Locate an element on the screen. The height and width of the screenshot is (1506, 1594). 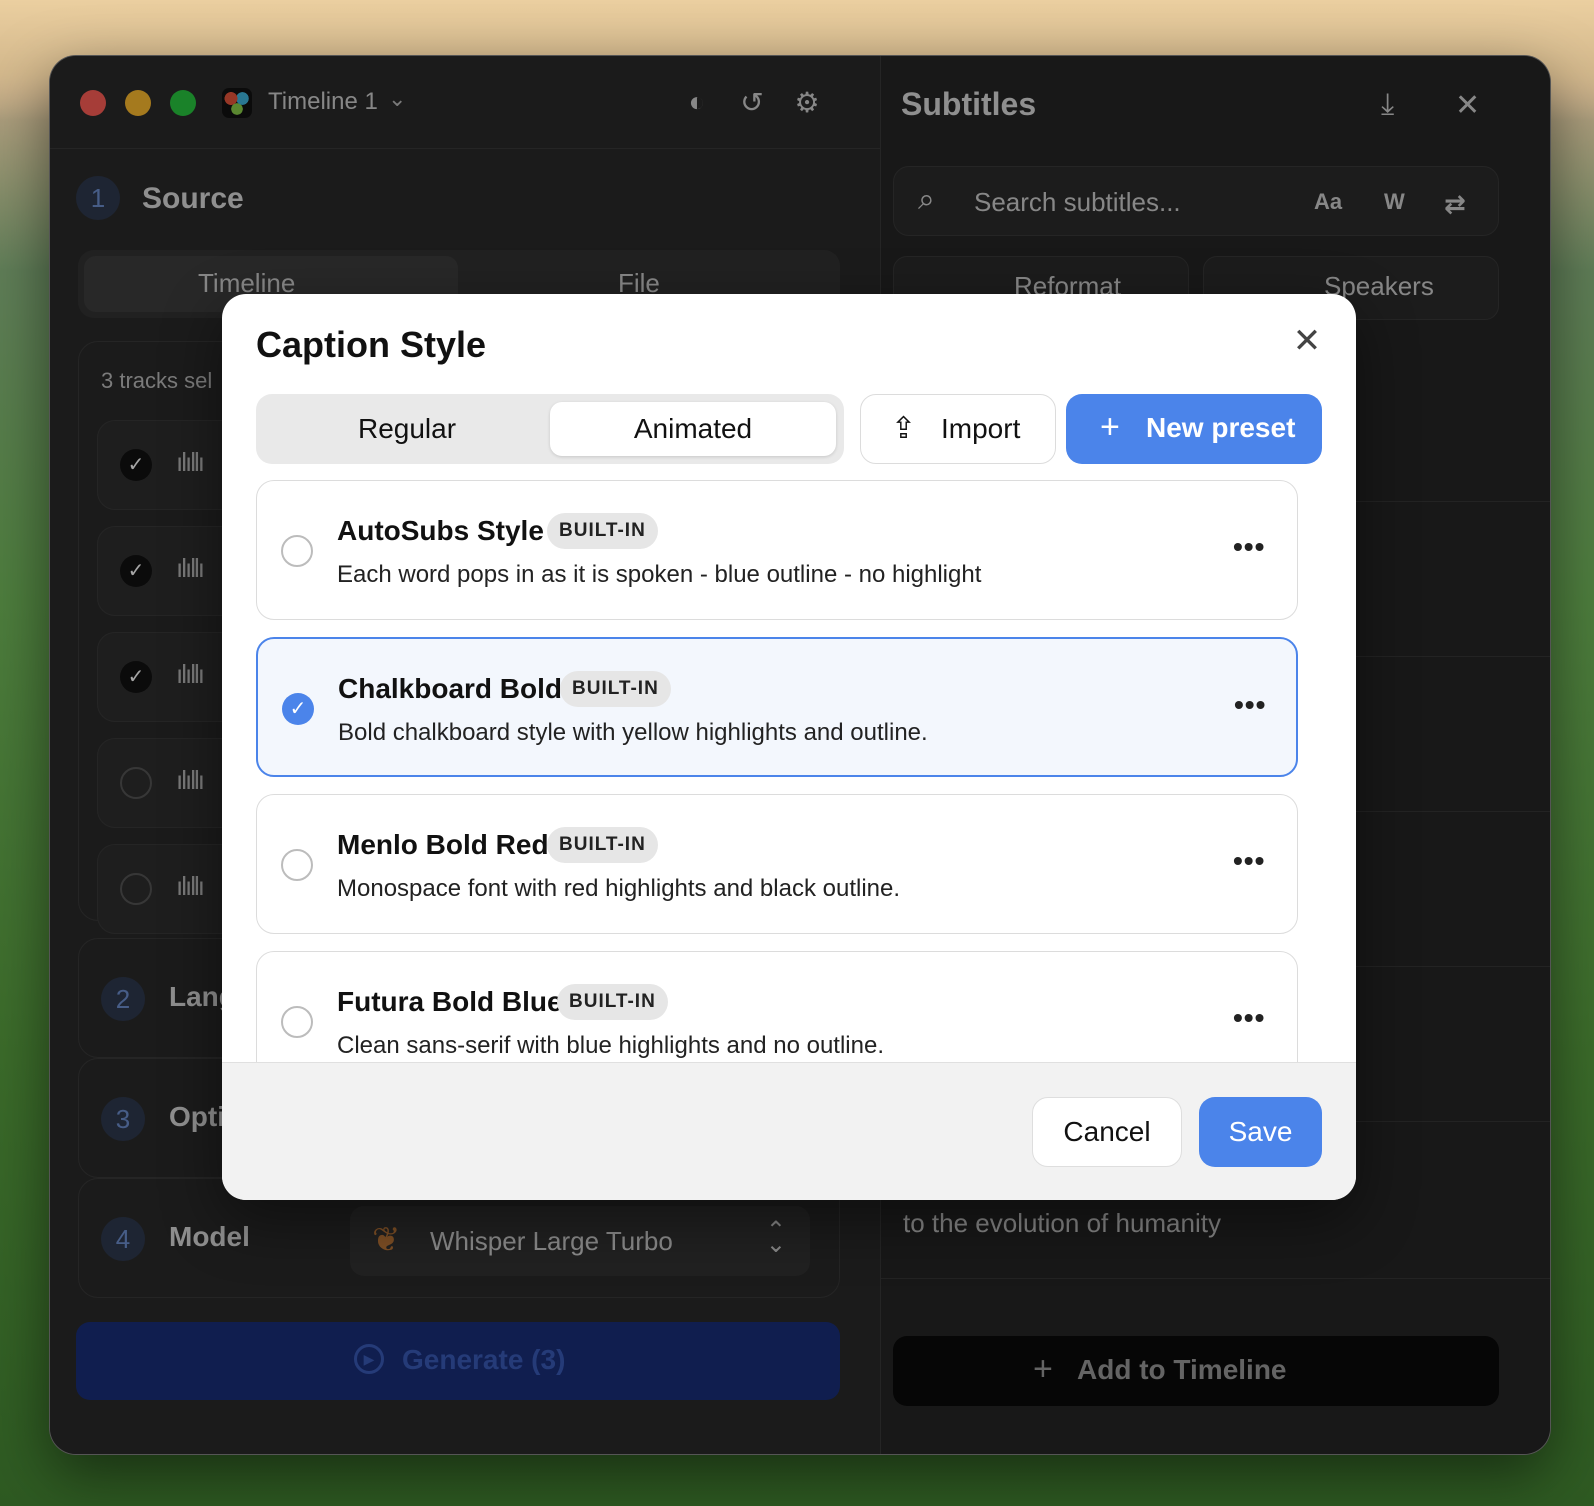
dialog-title: Caption Style is located at coordinates (371, 344).